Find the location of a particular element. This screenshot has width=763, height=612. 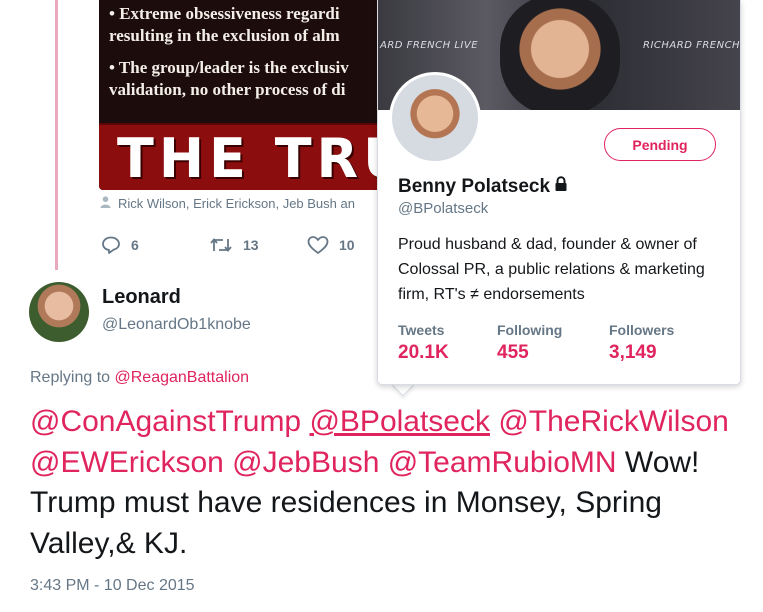

timestamp: 3:43 PM - 10 Dec 2015 is located at coordinates (112, 586).